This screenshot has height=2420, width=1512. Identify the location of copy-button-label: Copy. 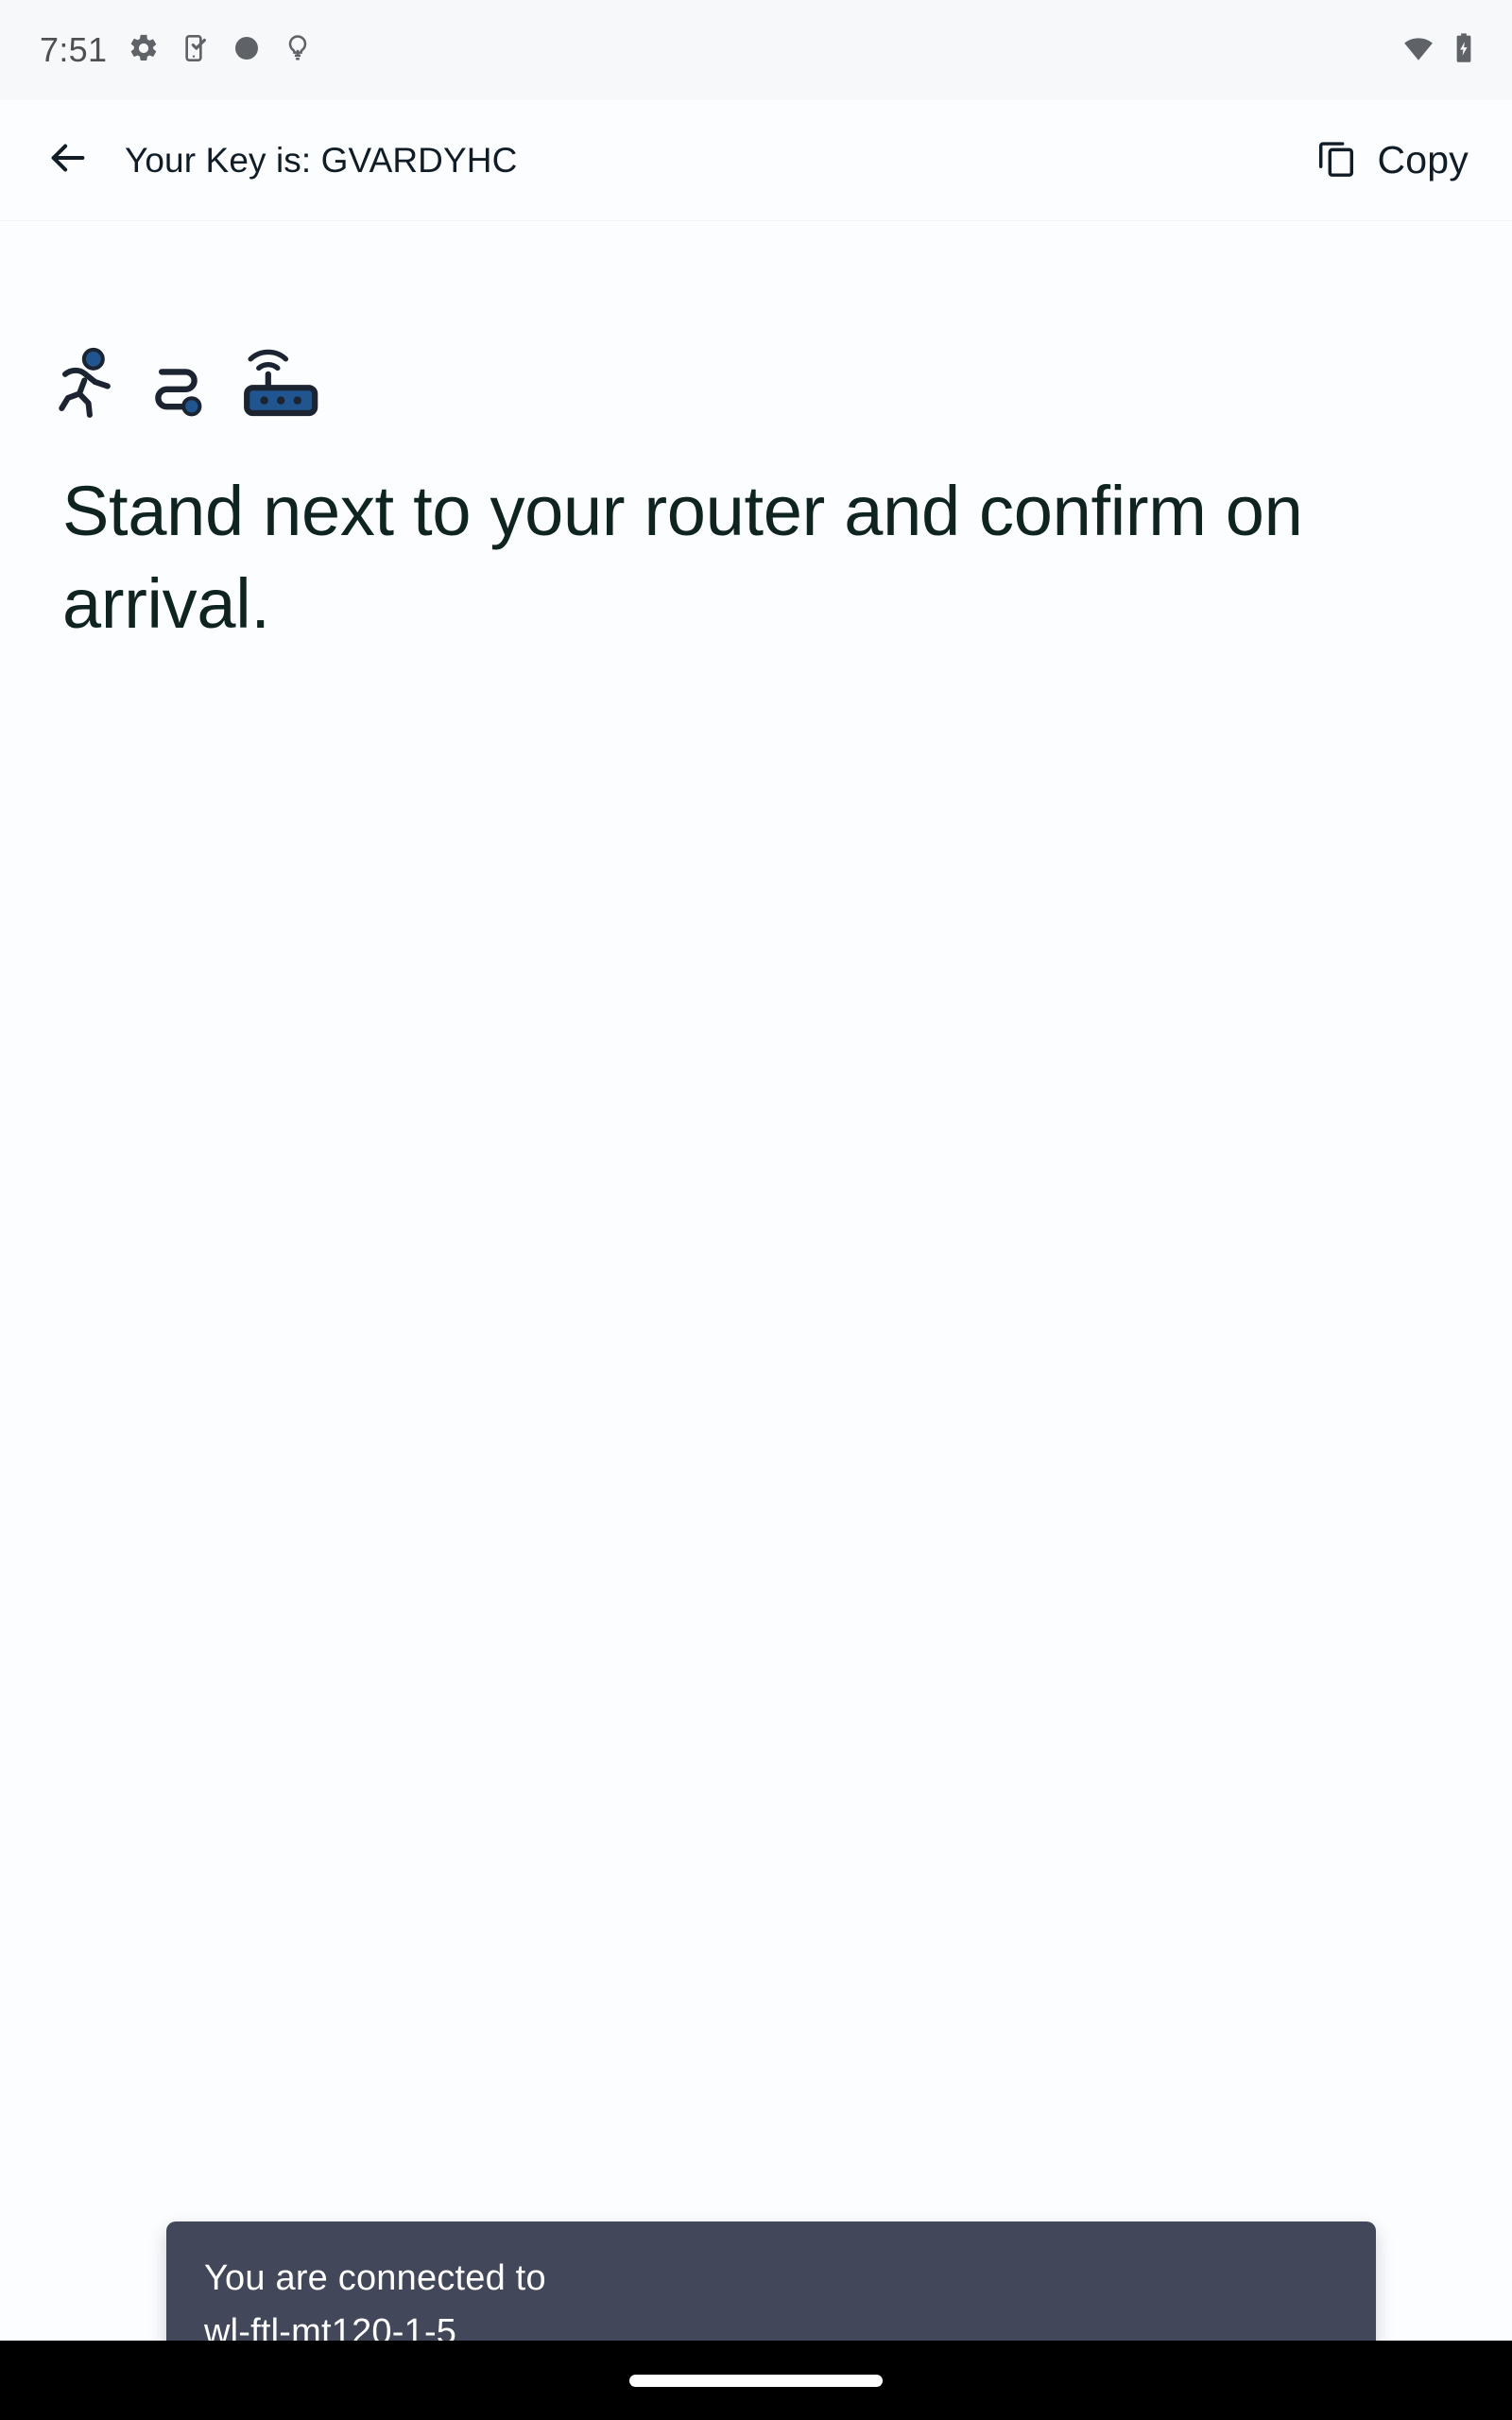
(1423, 160).